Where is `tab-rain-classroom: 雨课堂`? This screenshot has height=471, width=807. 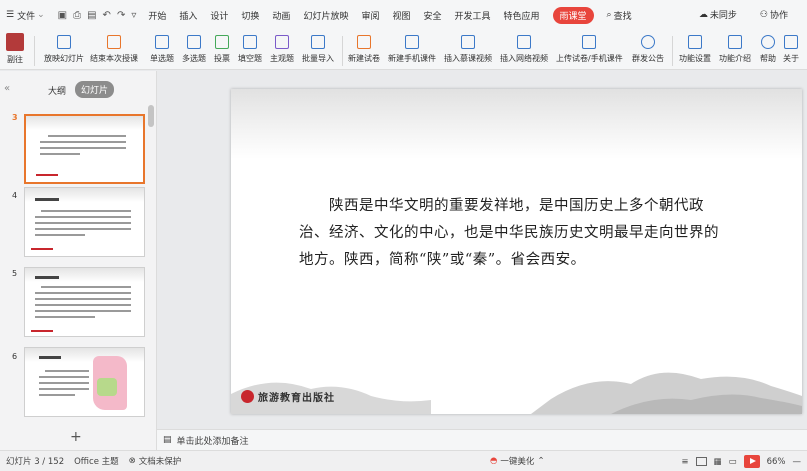
tab-rain-classroom: 雨课堂 is located at coordinates (573, 15).